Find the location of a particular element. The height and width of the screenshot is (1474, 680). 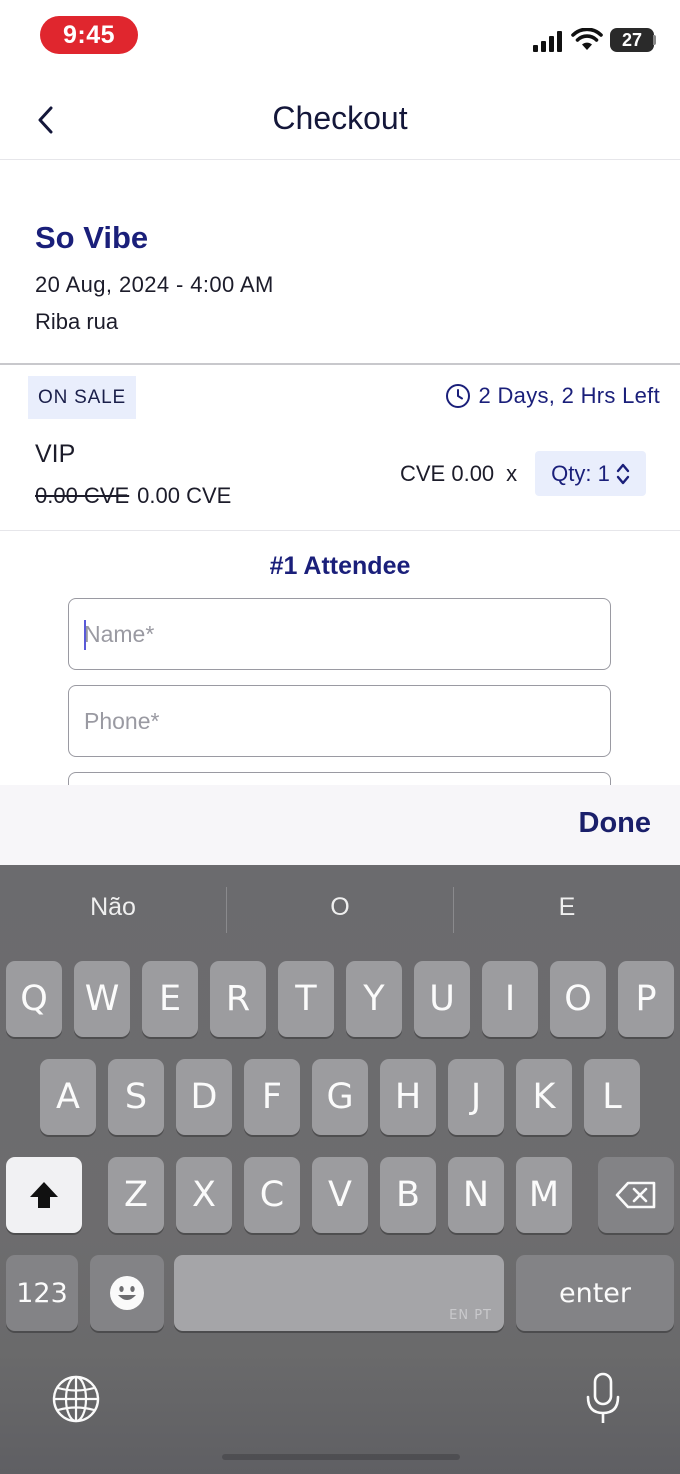

time-left-text: 2 Days, 2 Hrs Left is located at coordinates (569, 395).